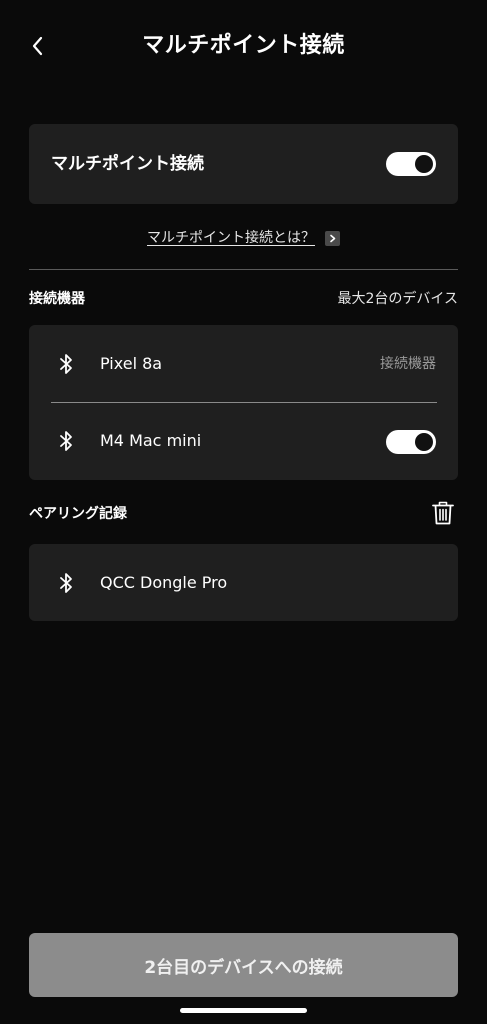 The image size is (487, 1024). Describe the element at coordinates (243, 513) in the screenshot. I see `pairing-history-header: ペアリング記録` at that location.